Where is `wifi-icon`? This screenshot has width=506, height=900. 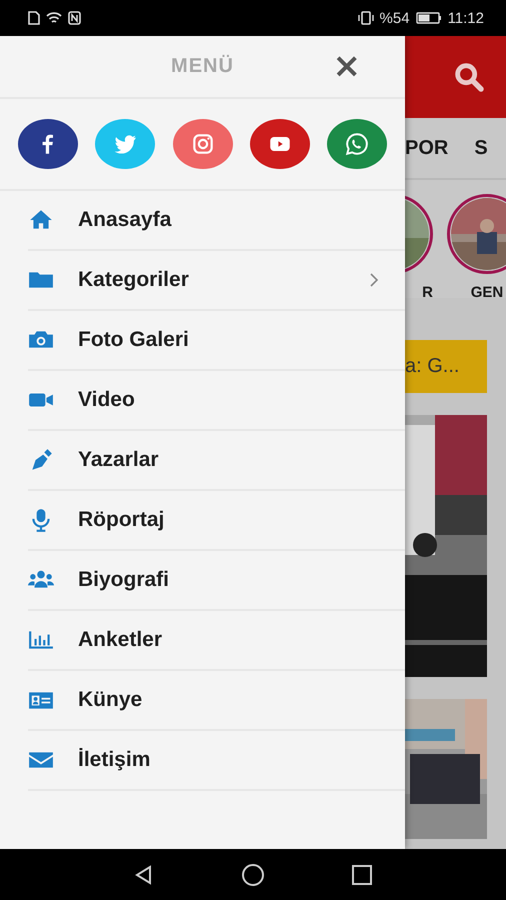 wifi-icon is located at coordinates (54, 18).